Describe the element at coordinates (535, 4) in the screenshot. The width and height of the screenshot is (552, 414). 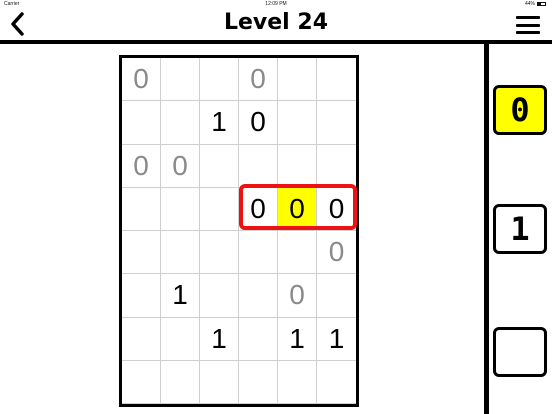
I see `battery-indicator: 44%` at that location.